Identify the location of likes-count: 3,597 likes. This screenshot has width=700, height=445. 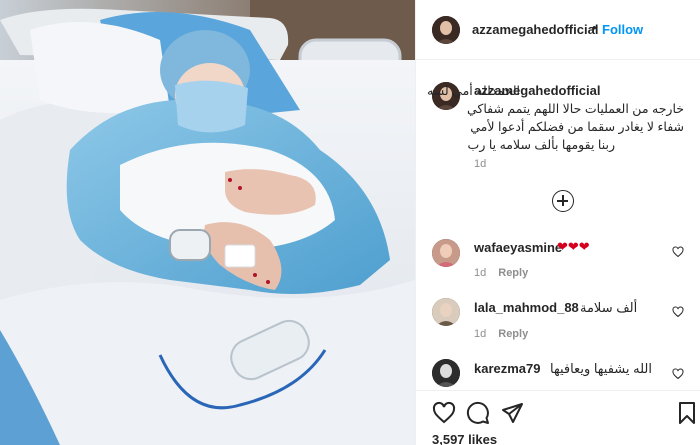
(464, 438).